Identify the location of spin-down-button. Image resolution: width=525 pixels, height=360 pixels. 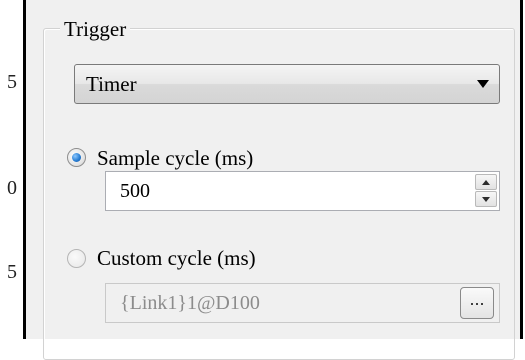
(486, 199).